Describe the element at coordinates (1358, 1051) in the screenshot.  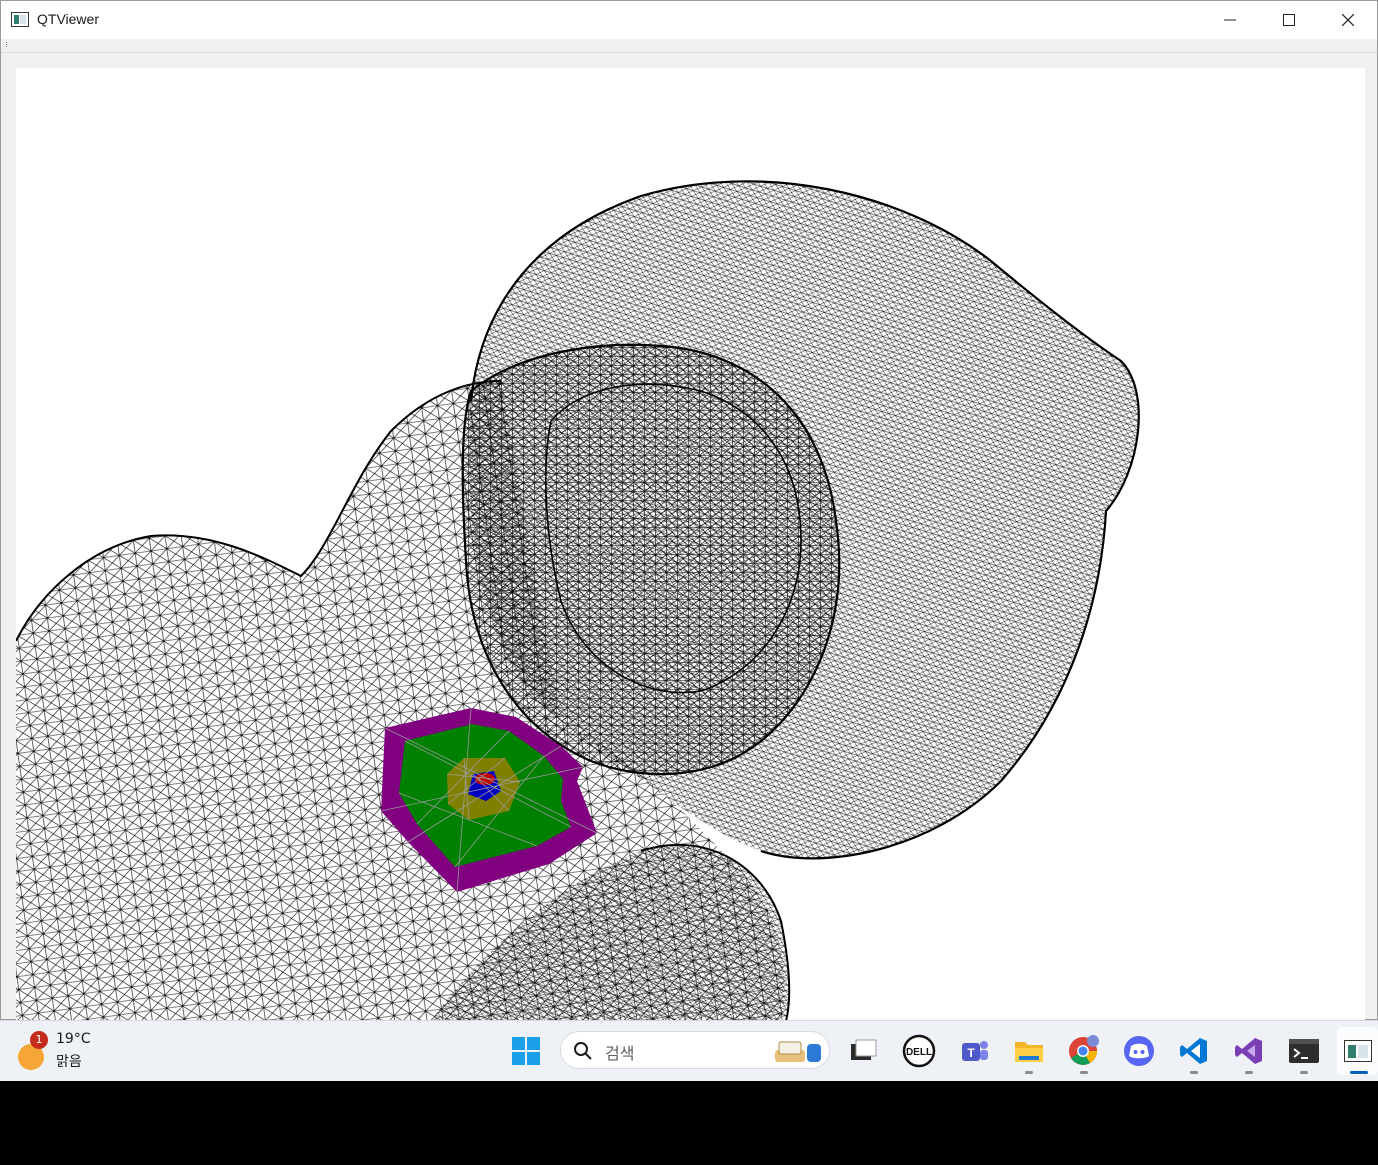
I see `qtviewer-icon` at that location.